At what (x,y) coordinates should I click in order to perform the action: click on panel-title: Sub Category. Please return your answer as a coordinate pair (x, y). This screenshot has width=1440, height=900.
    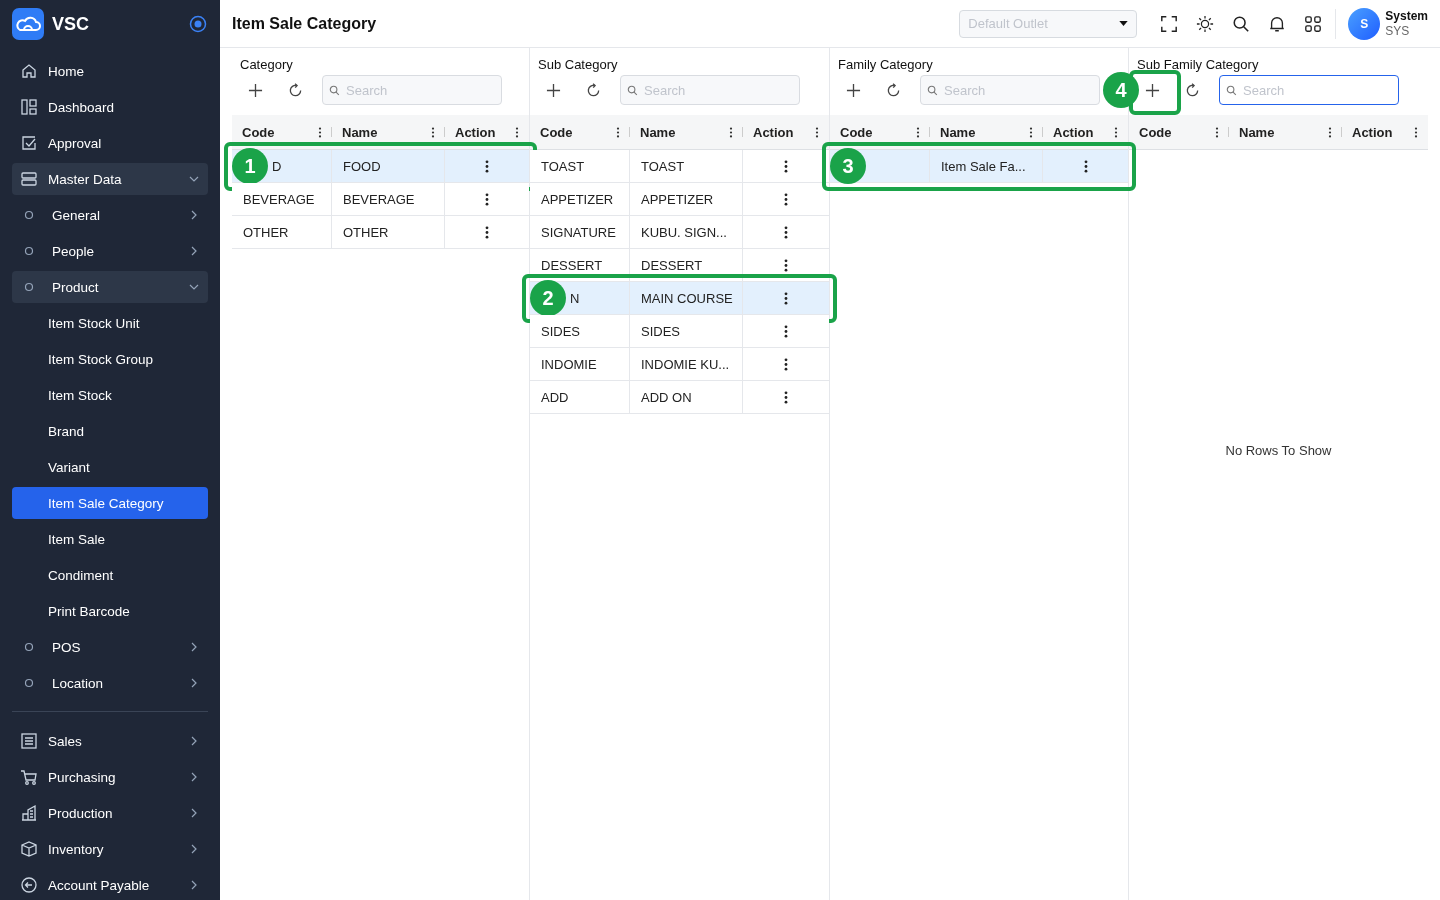
    Looking at the image, I should click on (578, 64).